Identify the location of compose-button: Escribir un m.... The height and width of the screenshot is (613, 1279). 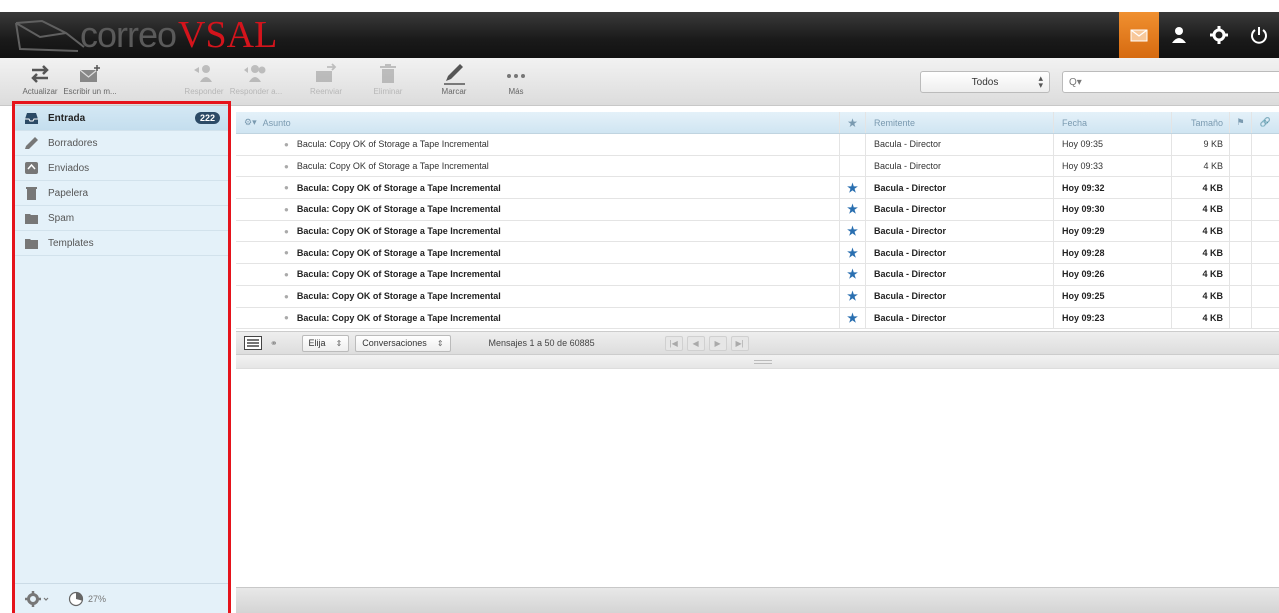
(90, 83).